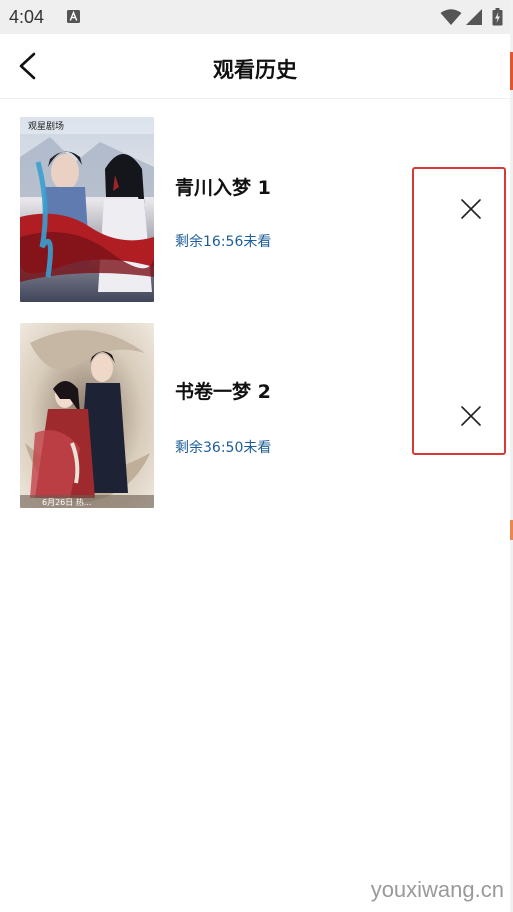 The height and width of the screenshot is (912, 513). What do you see at coordinates (223, 392) in the screenshot?
I see `item-title: 书卷一梦 2` at bounding box center [223, 392].